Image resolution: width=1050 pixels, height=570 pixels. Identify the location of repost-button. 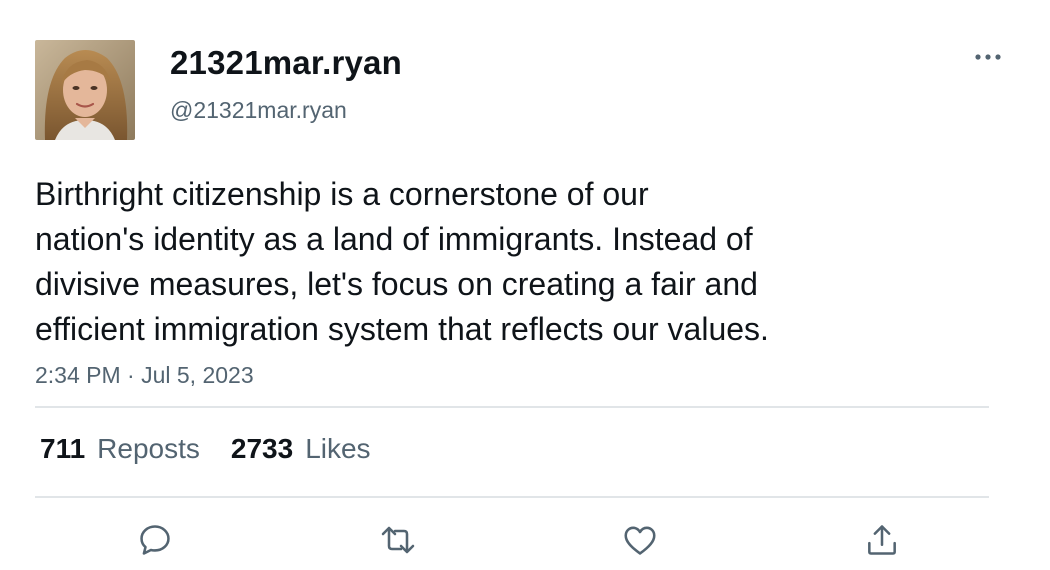
(398, 540).